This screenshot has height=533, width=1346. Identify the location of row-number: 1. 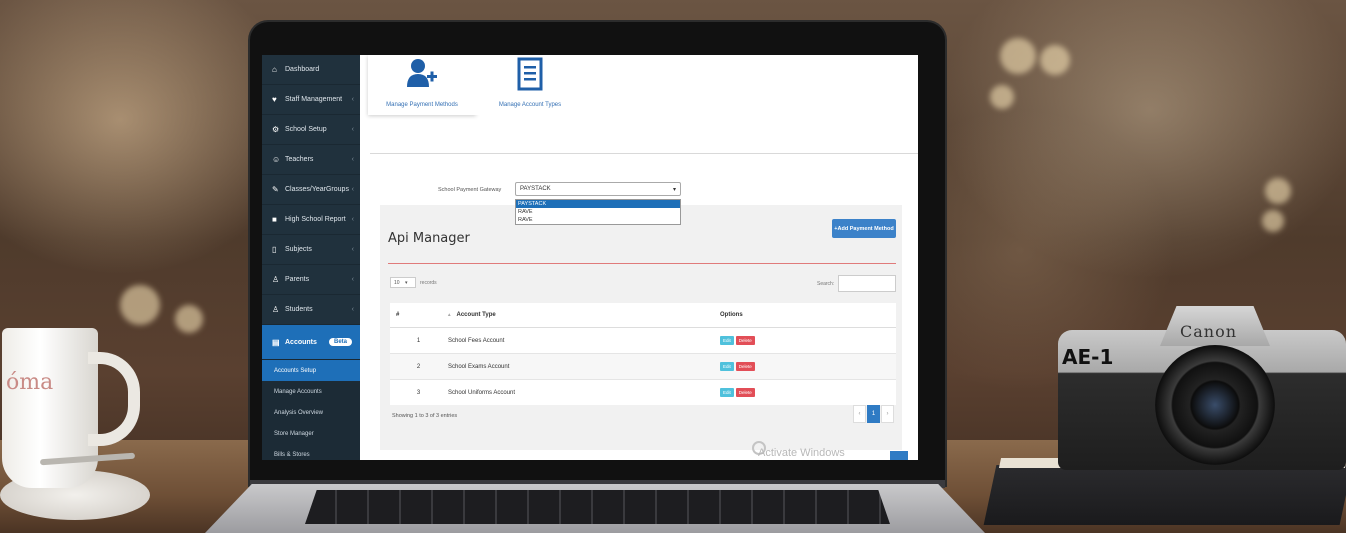
(418, 340).